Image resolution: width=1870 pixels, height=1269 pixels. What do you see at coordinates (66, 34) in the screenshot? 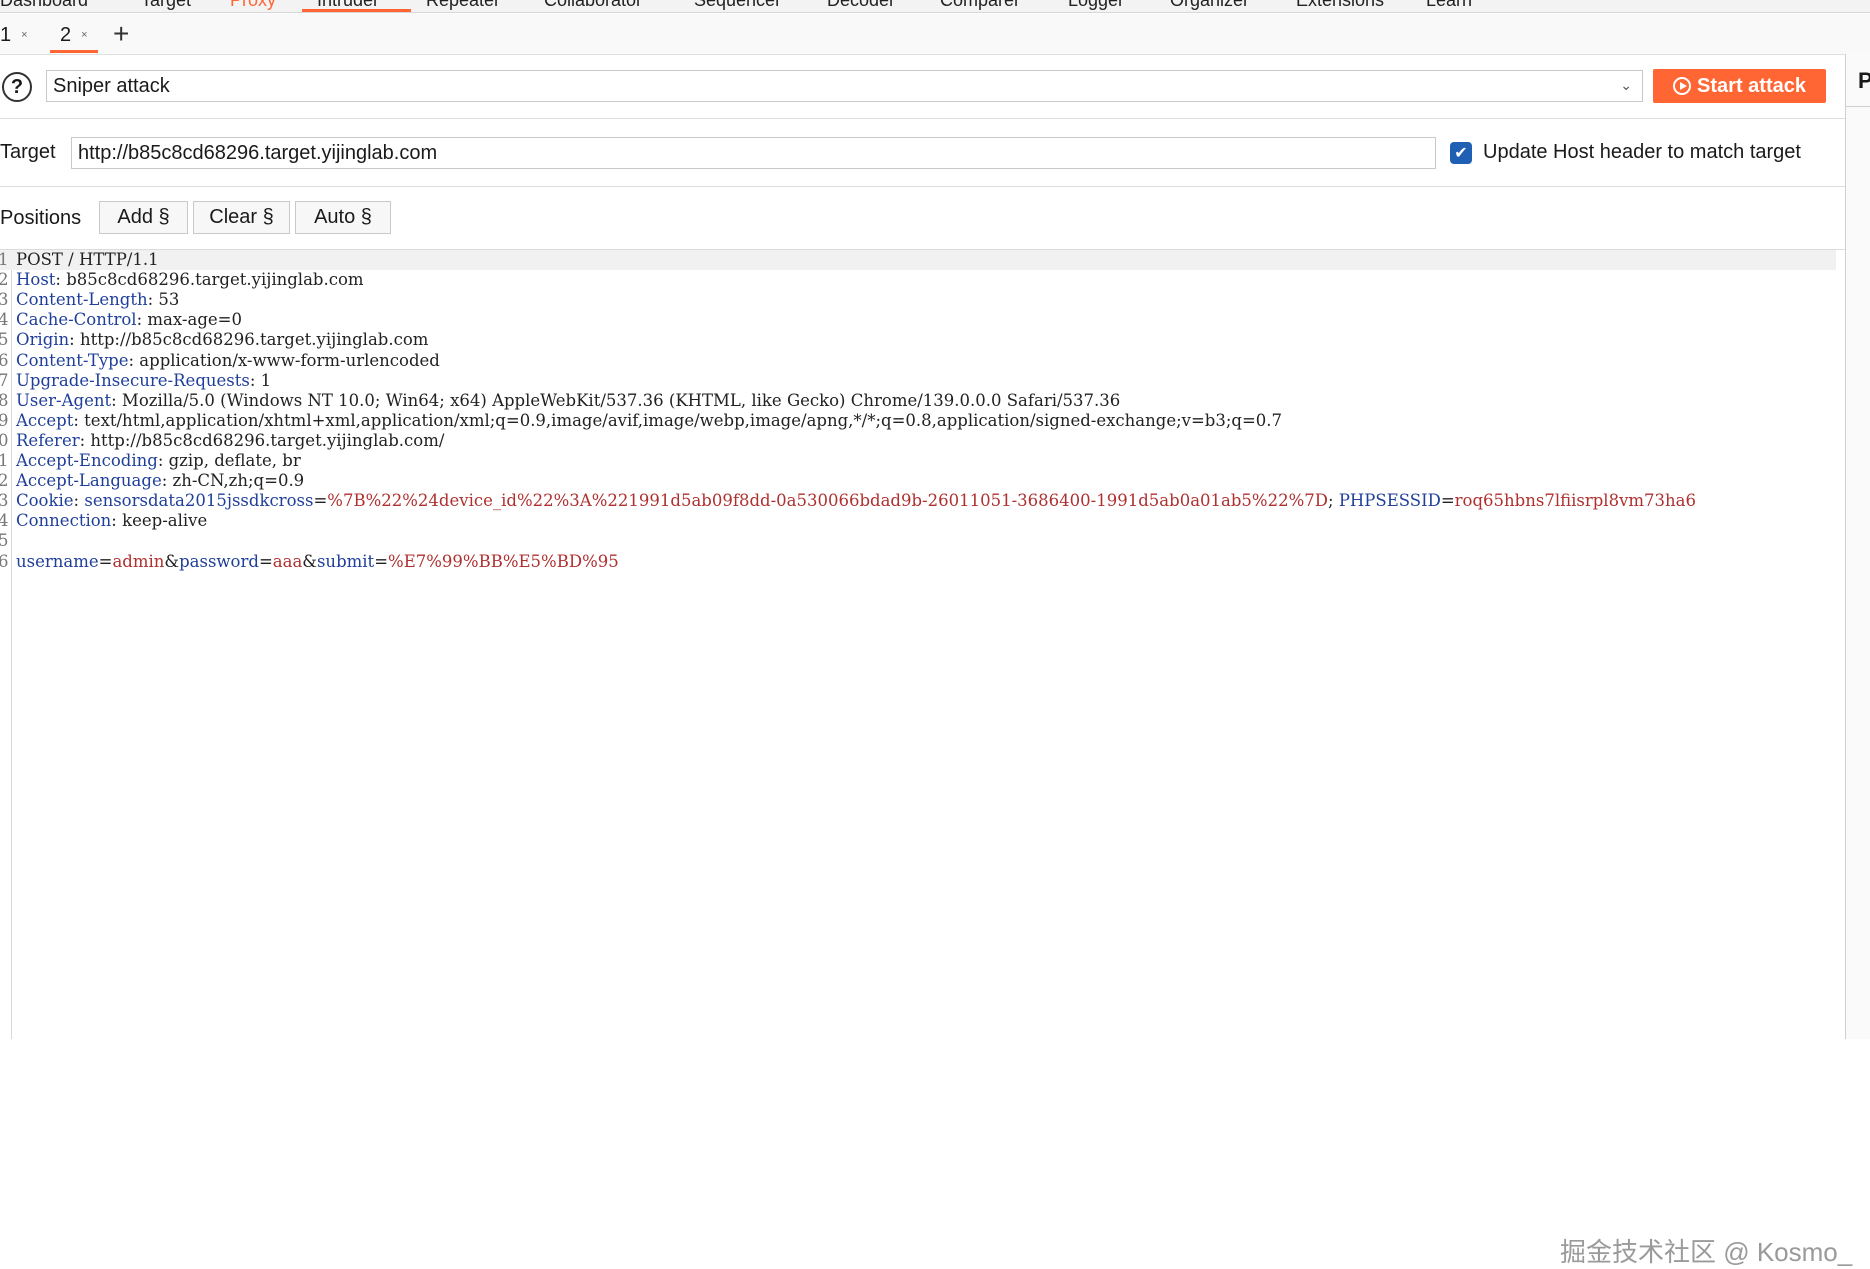
I see `sub-tab-label: 2` at bounding box center [66, 34].